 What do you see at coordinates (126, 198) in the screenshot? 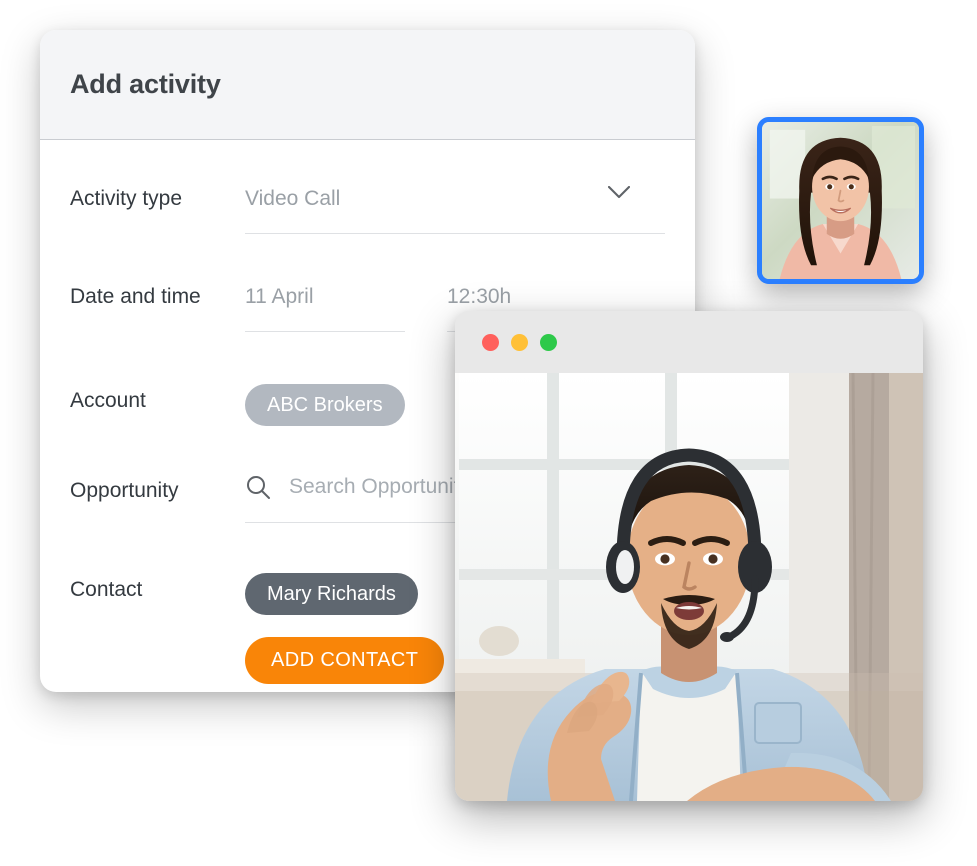
I see `field-label-activity-type: Activity type` at bounding box center [126, 198].